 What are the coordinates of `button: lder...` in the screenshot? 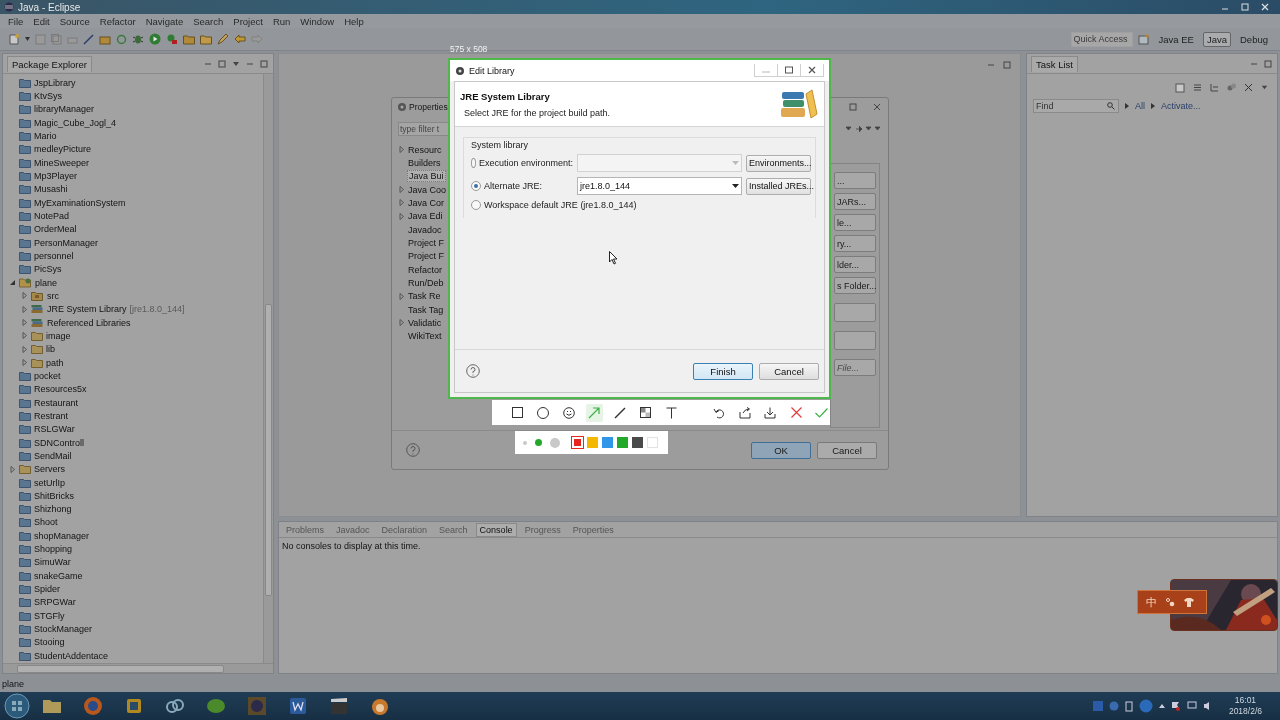 It's located at (855, 264).